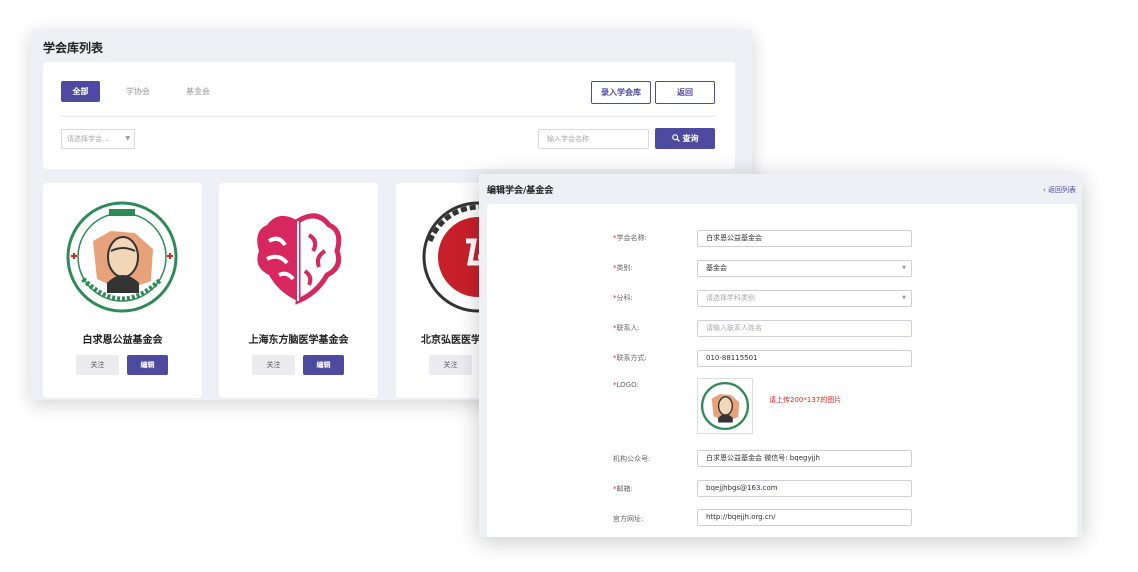 The width and height of the screenshot is (1138, 572). Describe the element at coordinates (138, 91) in the screenshot. I see `tab-associations: 学协会` at that location.